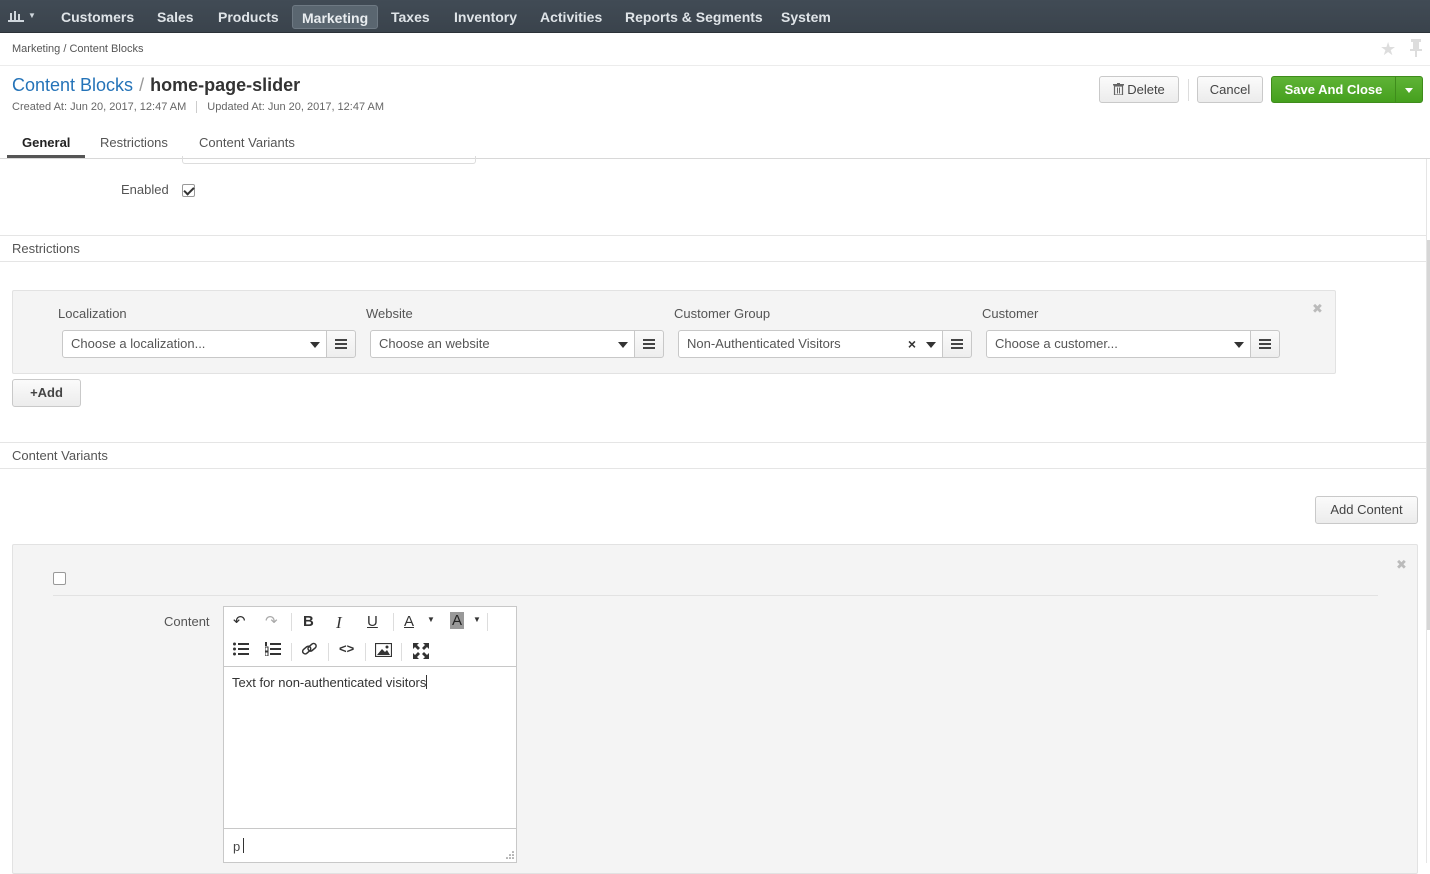 Image resolution: width=1430 pixels, height=874 pixels. I want to click on nav-sales: Sales, so click(175, 17).